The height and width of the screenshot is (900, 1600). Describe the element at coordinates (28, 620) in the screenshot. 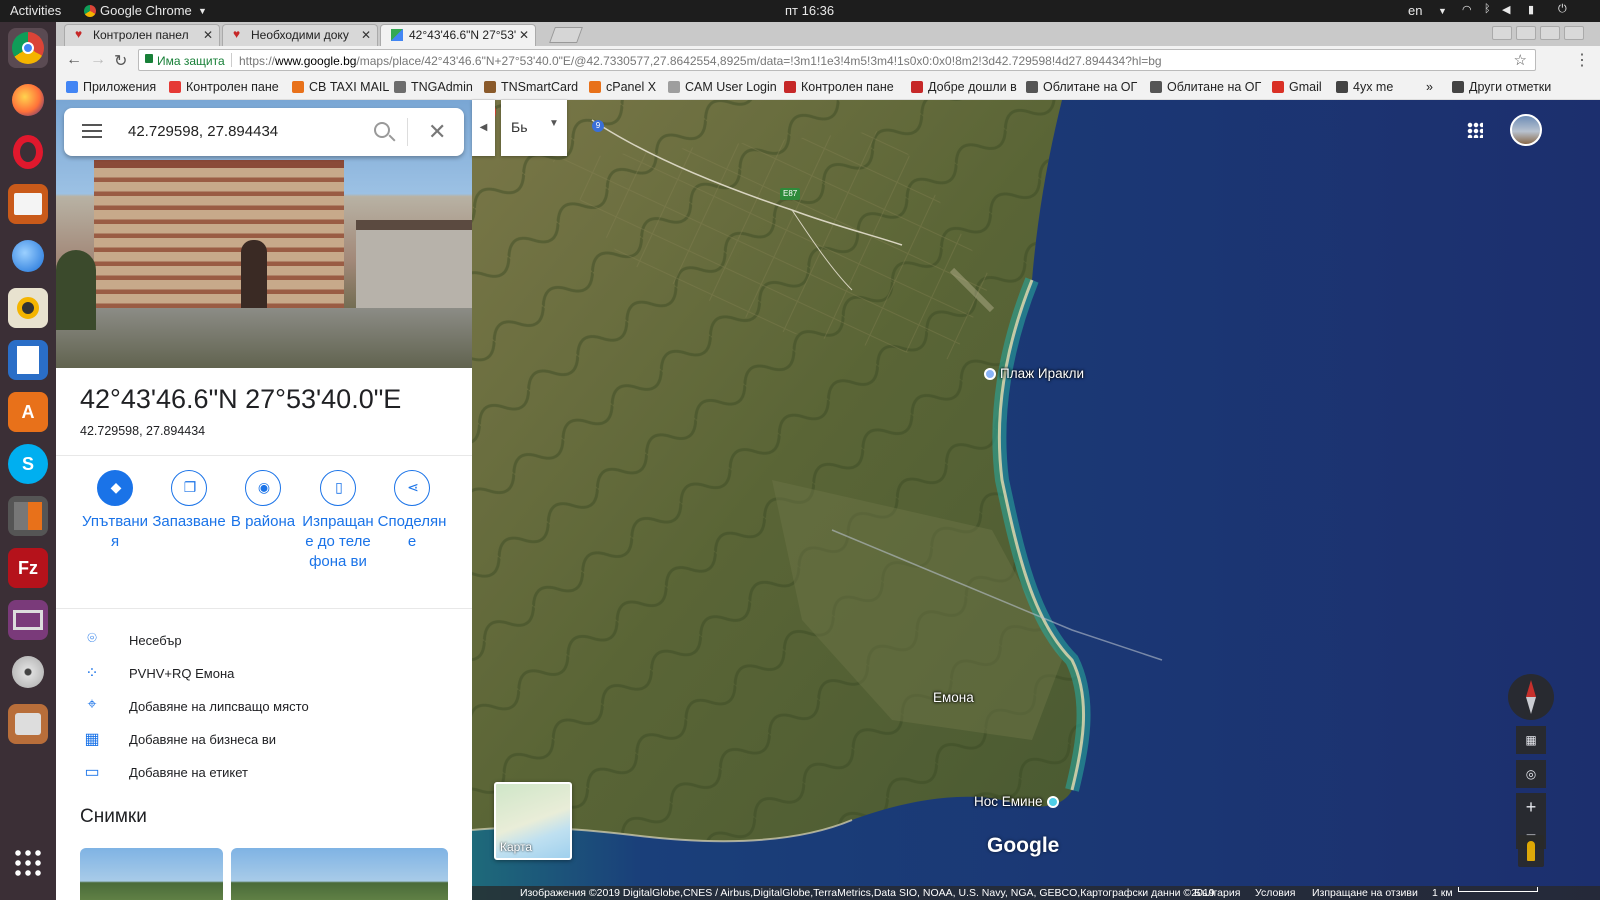

I see `video-editor-icon` at that location.